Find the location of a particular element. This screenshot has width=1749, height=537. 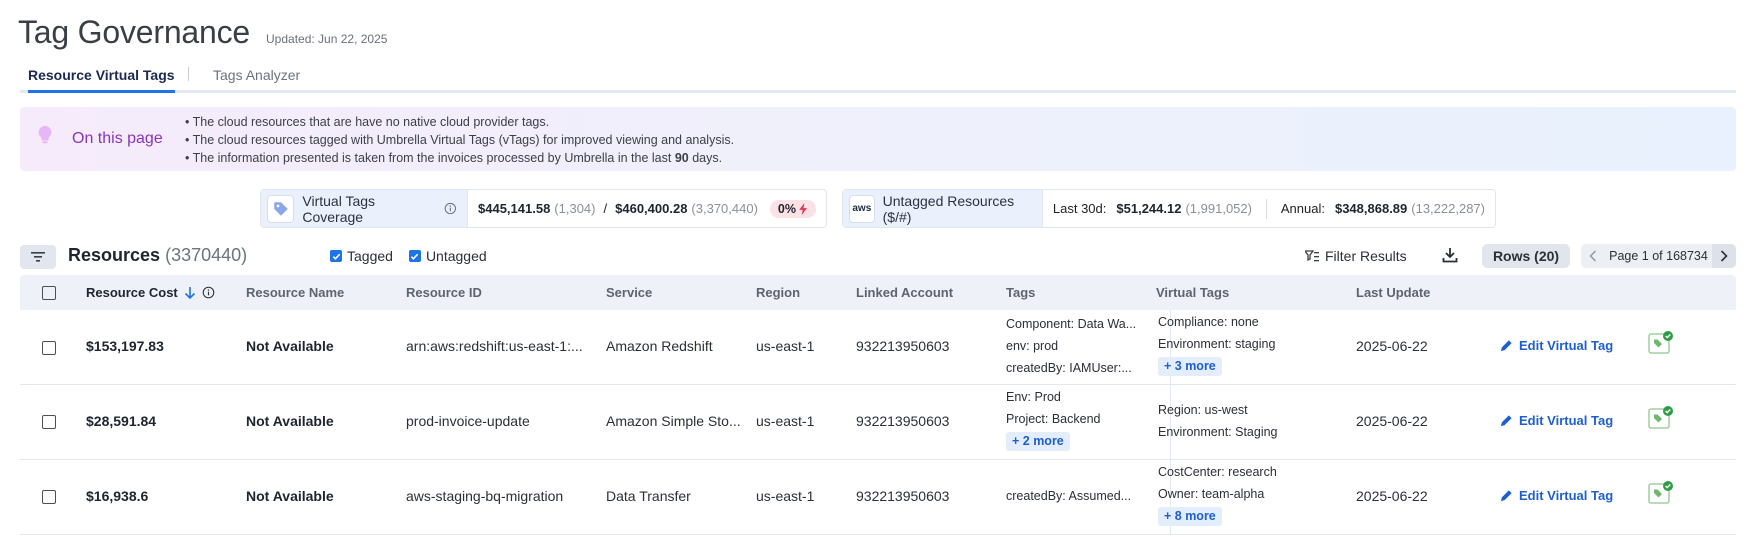

untagged-label: Untagged Resources ($/#) is located at coordinates (948, 208).